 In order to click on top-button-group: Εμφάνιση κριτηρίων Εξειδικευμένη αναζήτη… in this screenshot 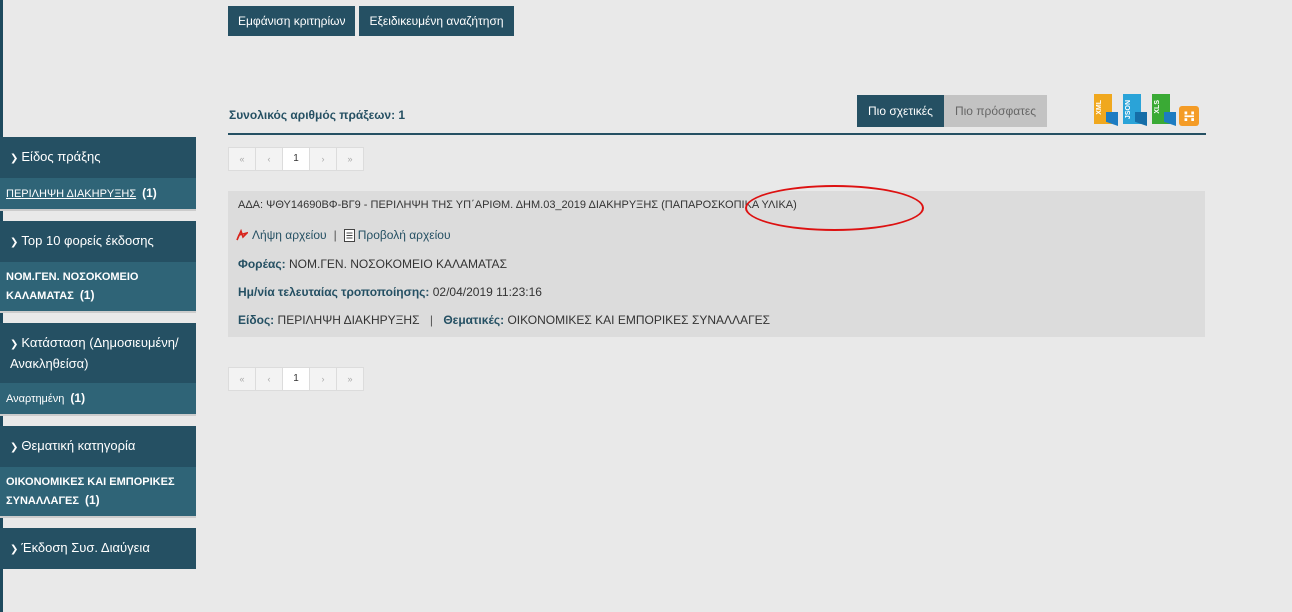, I will do `click(371, 21)`.